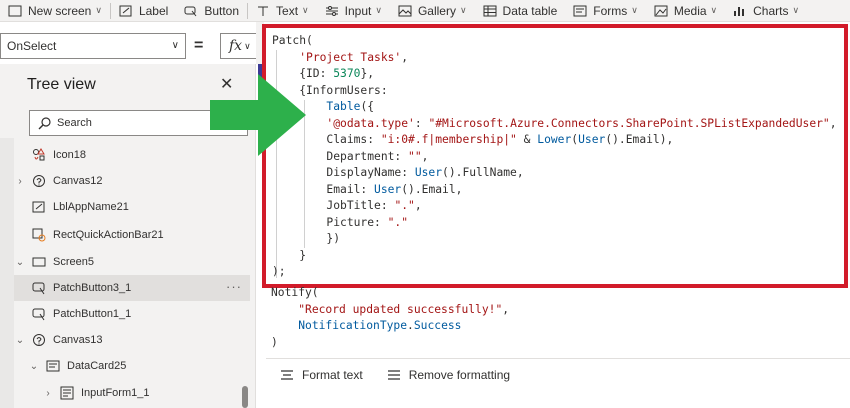  What do you see at coordinates (7, 273) in the screenshot?
I see `tree-left-strip` at bounding box center [7, 273].